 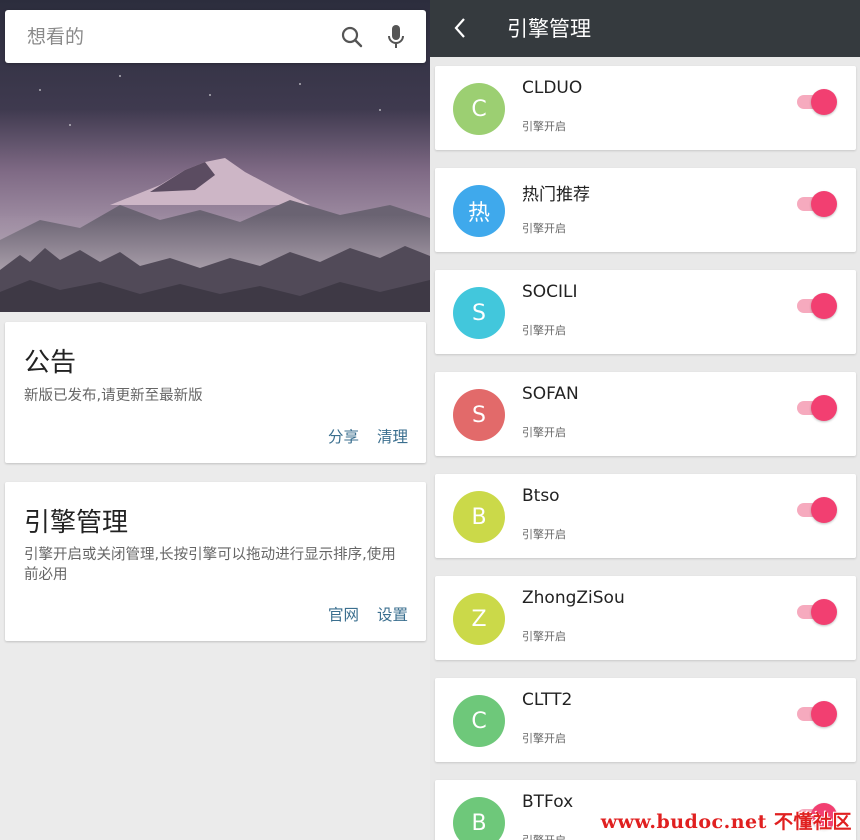 I want to click on engine-name: ZhongZiSou, so click(x=573, y=598).